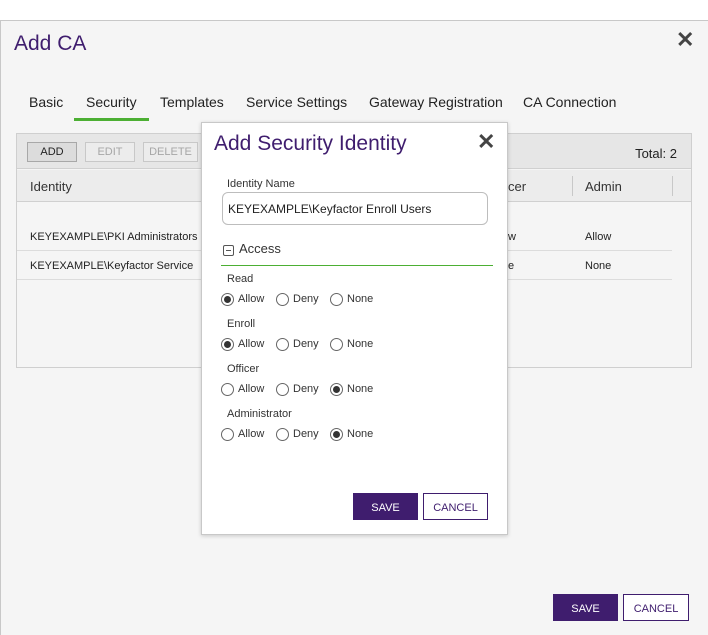 The height and width of the screenshot is (635, 708). What do you see at coordinates (455, 506) in the screenshot?
I see `modal-cancel-button: CANCEL` at bounding box center [455, 506].